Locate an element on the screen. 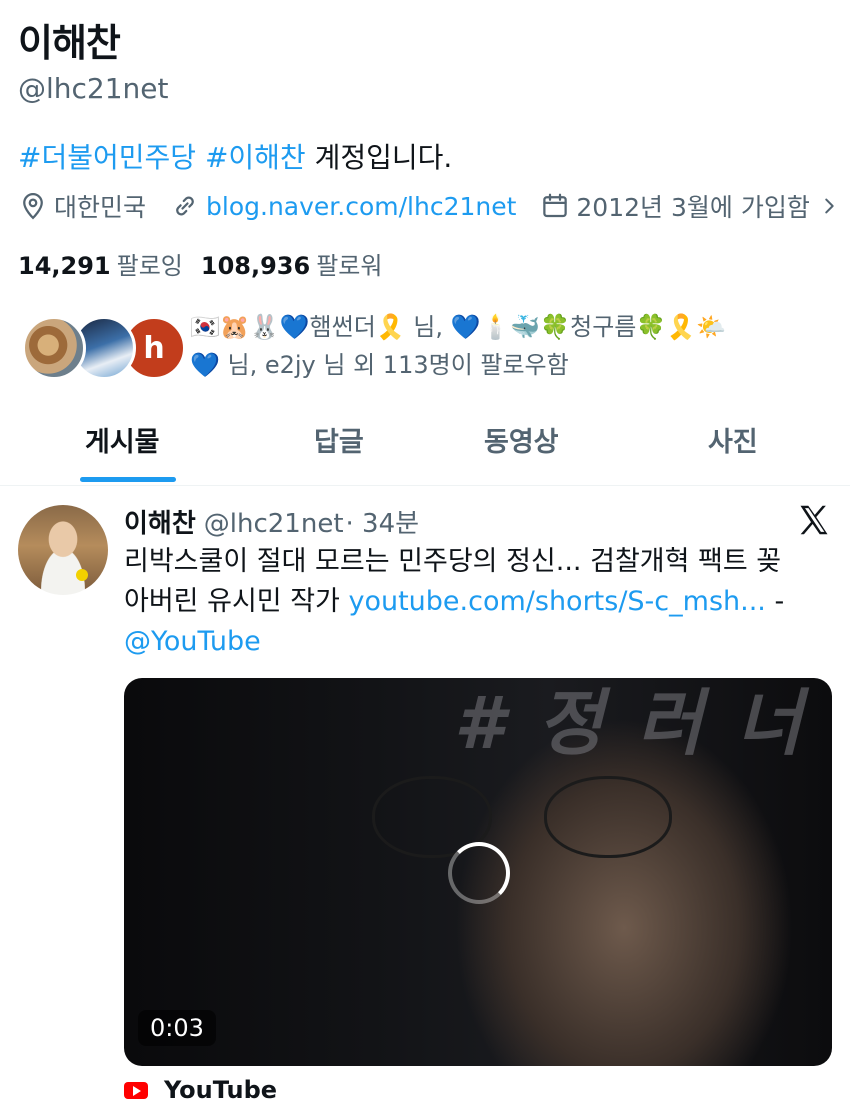 This screenshot has height=1113, width=850. tab-photos: 사진 is located at coordinates (733, 439).